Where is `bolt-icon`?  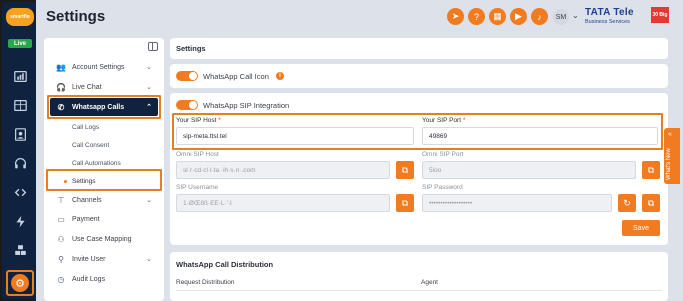 bolt-icon is located at coordinates (20, 221).